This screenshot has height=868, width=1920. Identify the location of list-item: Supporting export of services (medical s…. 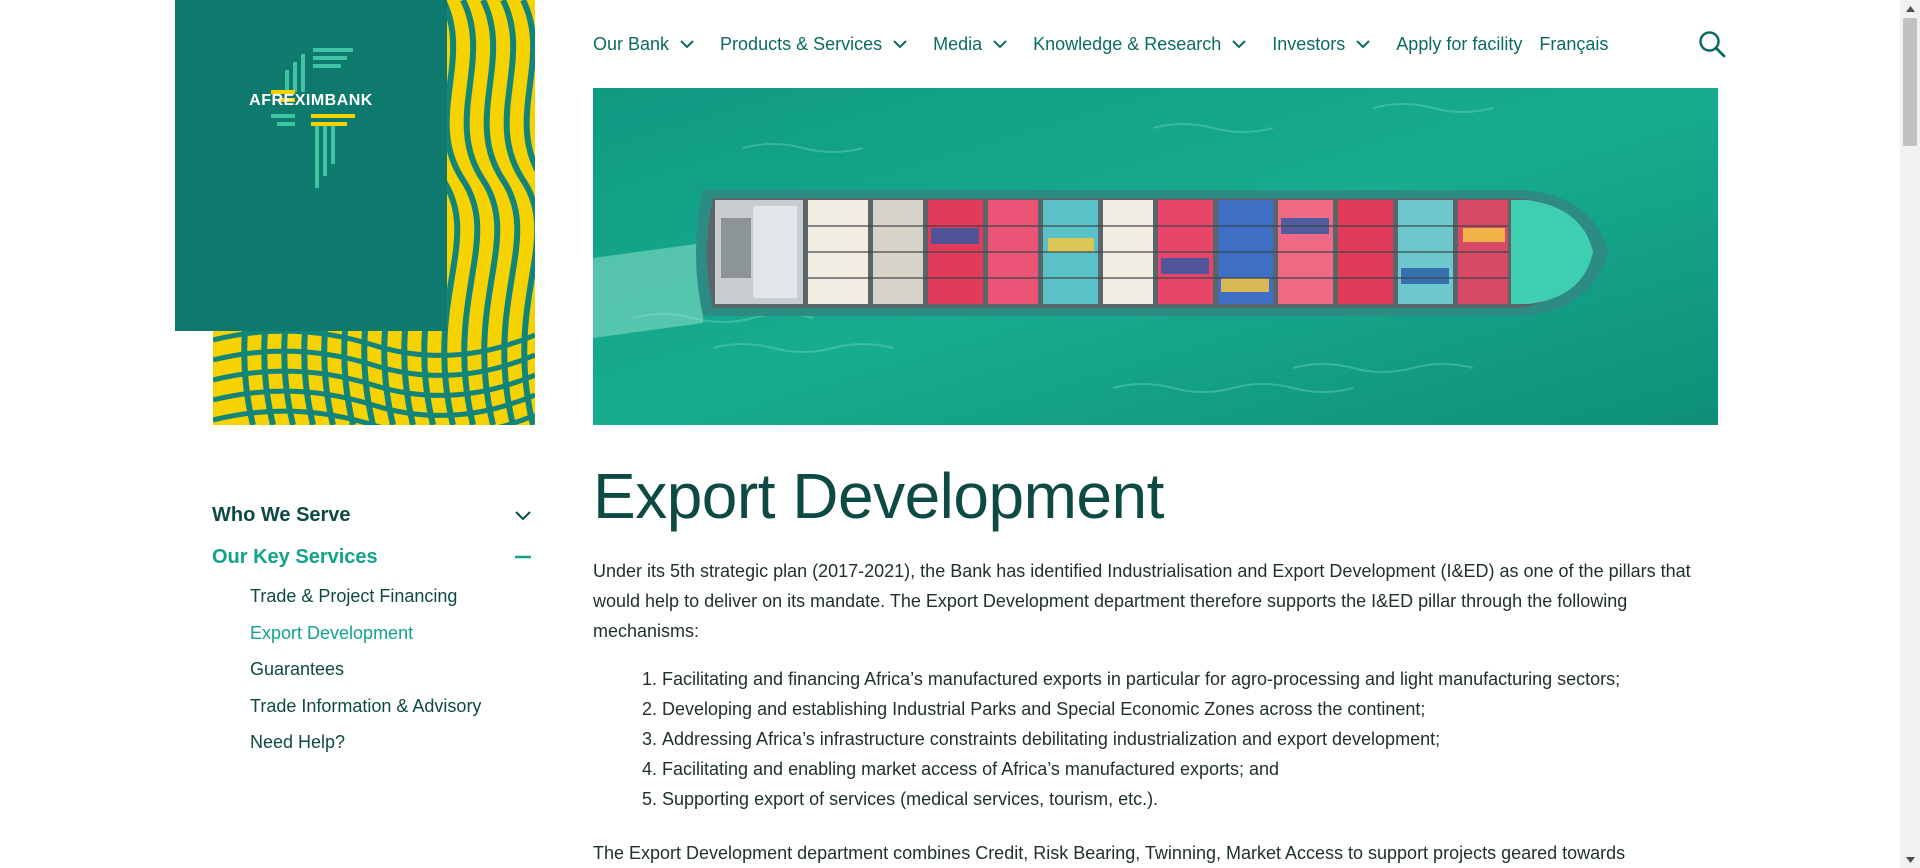
(1190, 799).